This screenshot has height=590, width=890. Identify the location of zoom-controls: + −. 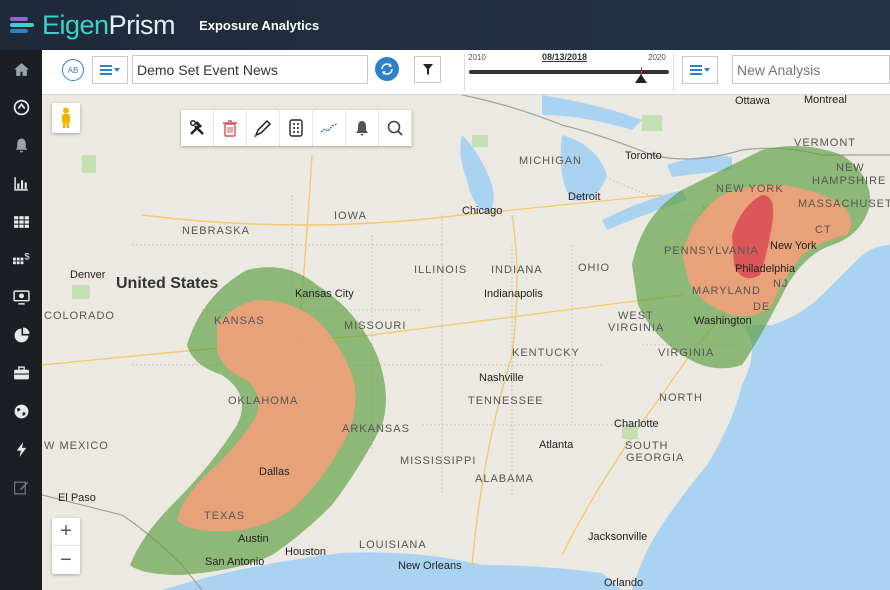
(66, 546).